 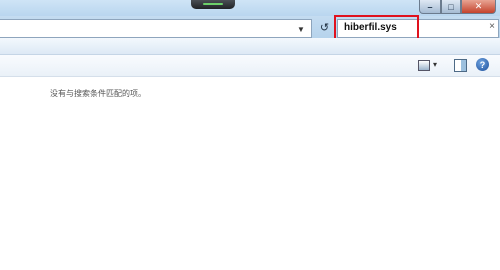 I want to click on help-icon: ?, so click(x=482, y=64).